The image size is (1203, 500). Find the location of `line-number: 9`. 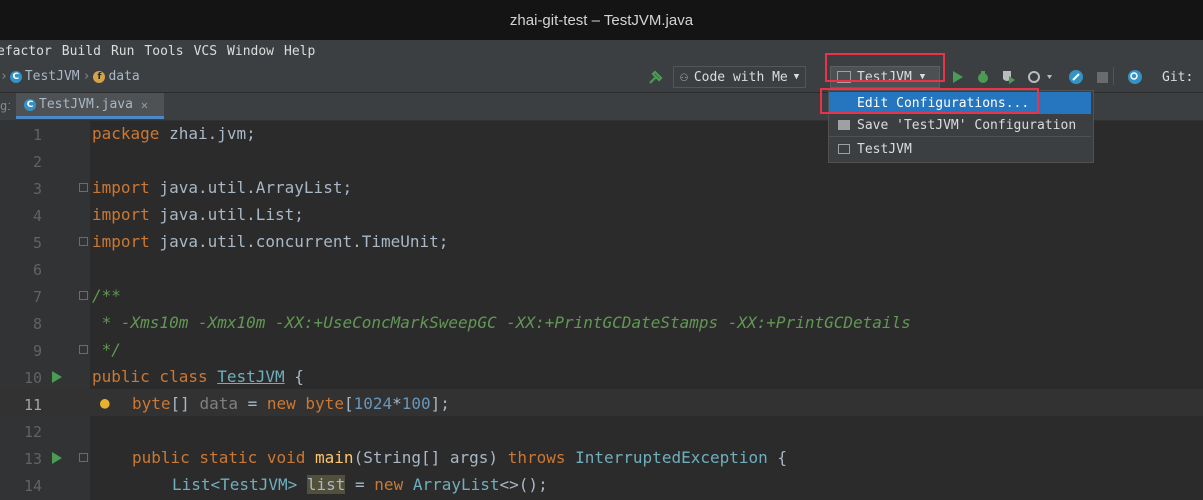

line-number: 9 is located at coordinates (37, 351).